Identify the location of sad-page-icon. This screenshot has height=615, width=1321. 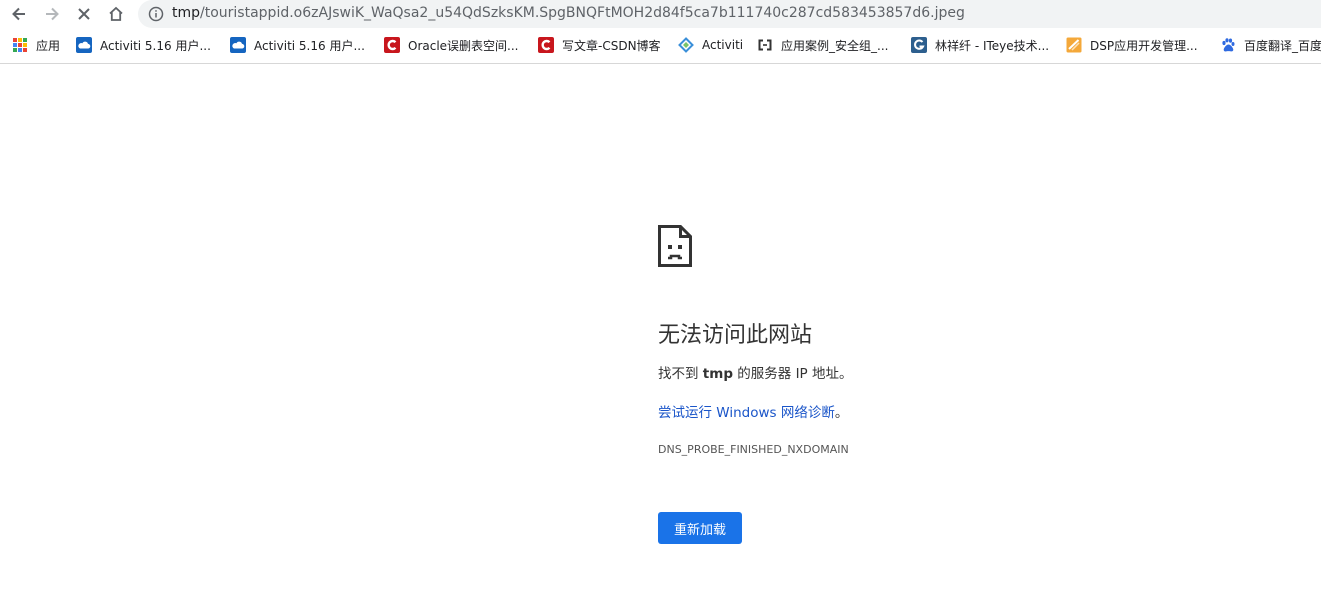
(675, 246).